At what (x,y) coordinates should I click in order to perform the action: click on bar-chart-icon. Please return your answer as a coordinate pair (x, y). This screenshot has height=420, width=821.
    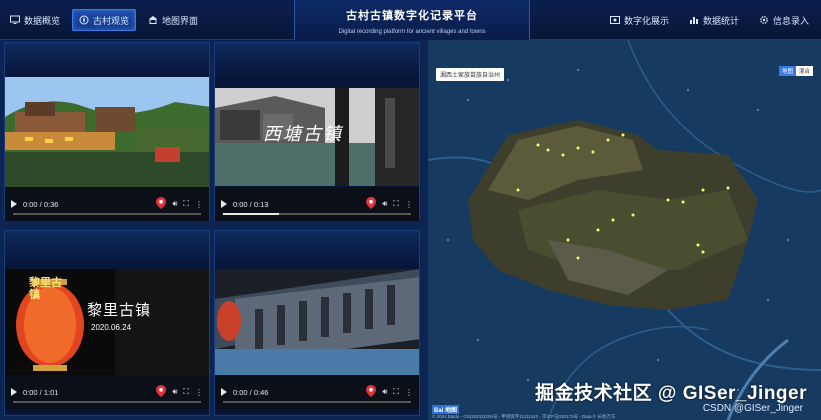
    Looking at the image, I should click on (693, 20).